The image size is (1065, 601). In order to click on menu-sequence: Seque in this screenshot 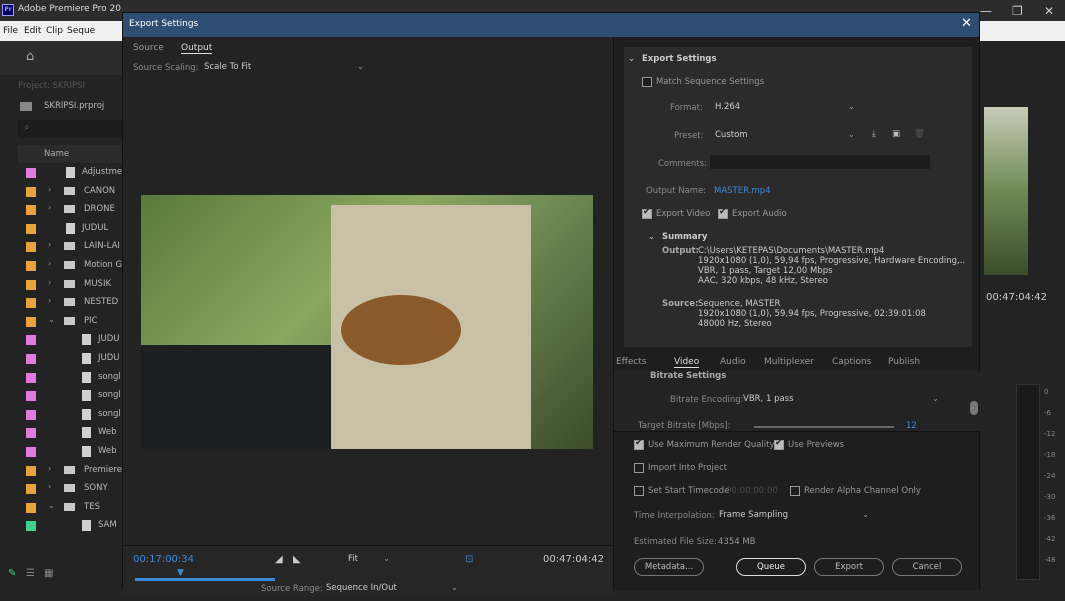, I will do `click(81, 31)`.